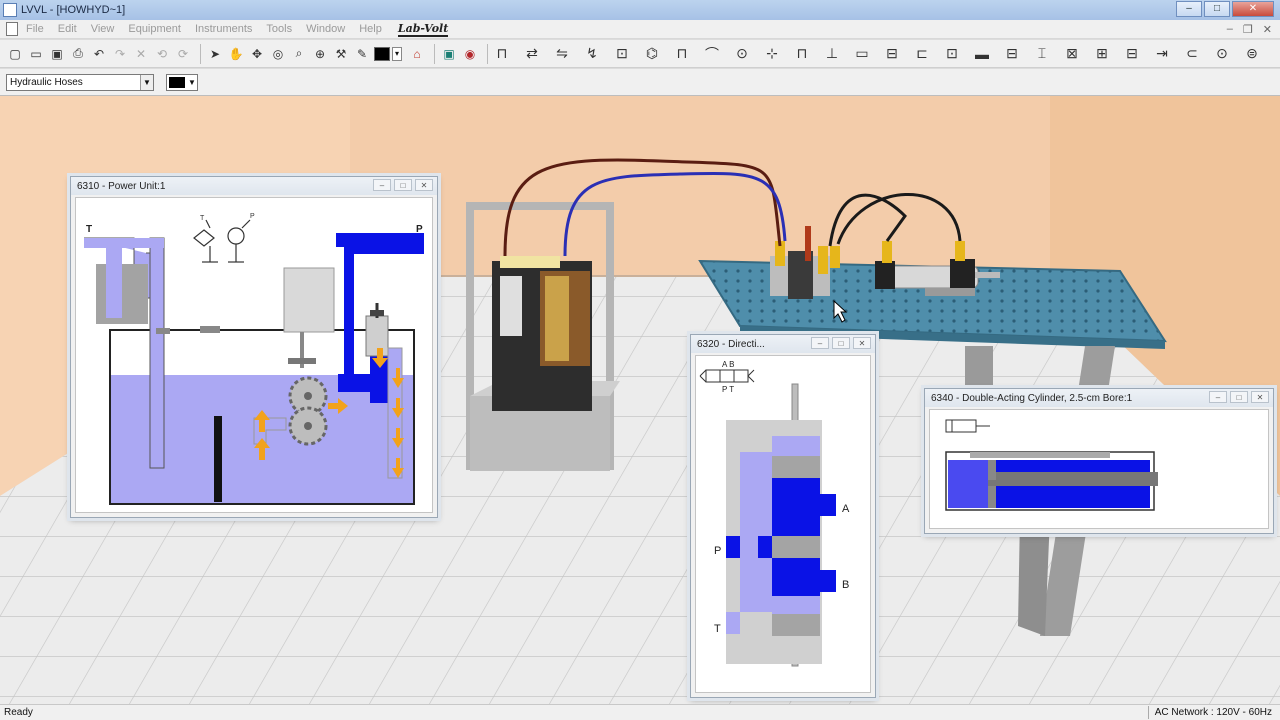 This screenshot has width=1280, height=720. I want to click on zoom-icon: ⌕, so click(299, 54).